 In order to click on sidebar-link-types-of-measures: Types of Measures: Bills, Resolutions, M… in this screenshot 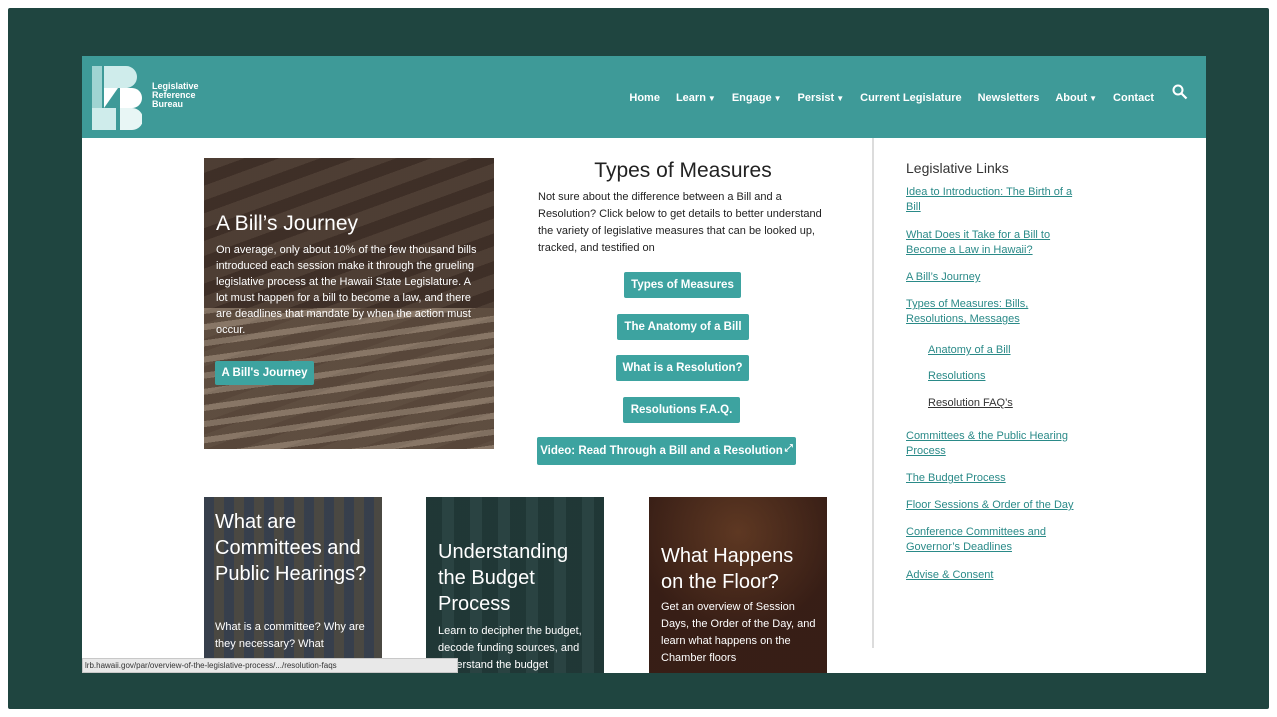, I will do `click(981, 312)`.